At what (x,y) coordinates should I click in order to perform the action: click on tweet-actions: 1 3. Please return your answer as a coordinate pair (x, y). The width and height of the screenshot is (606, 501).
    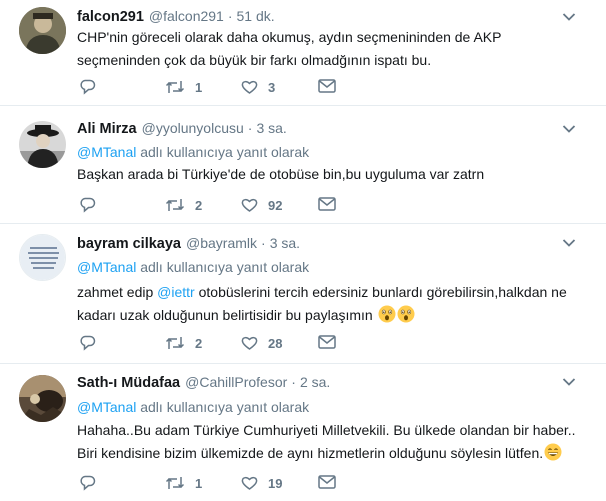
    Looking at the image, I should click on (212, 89).